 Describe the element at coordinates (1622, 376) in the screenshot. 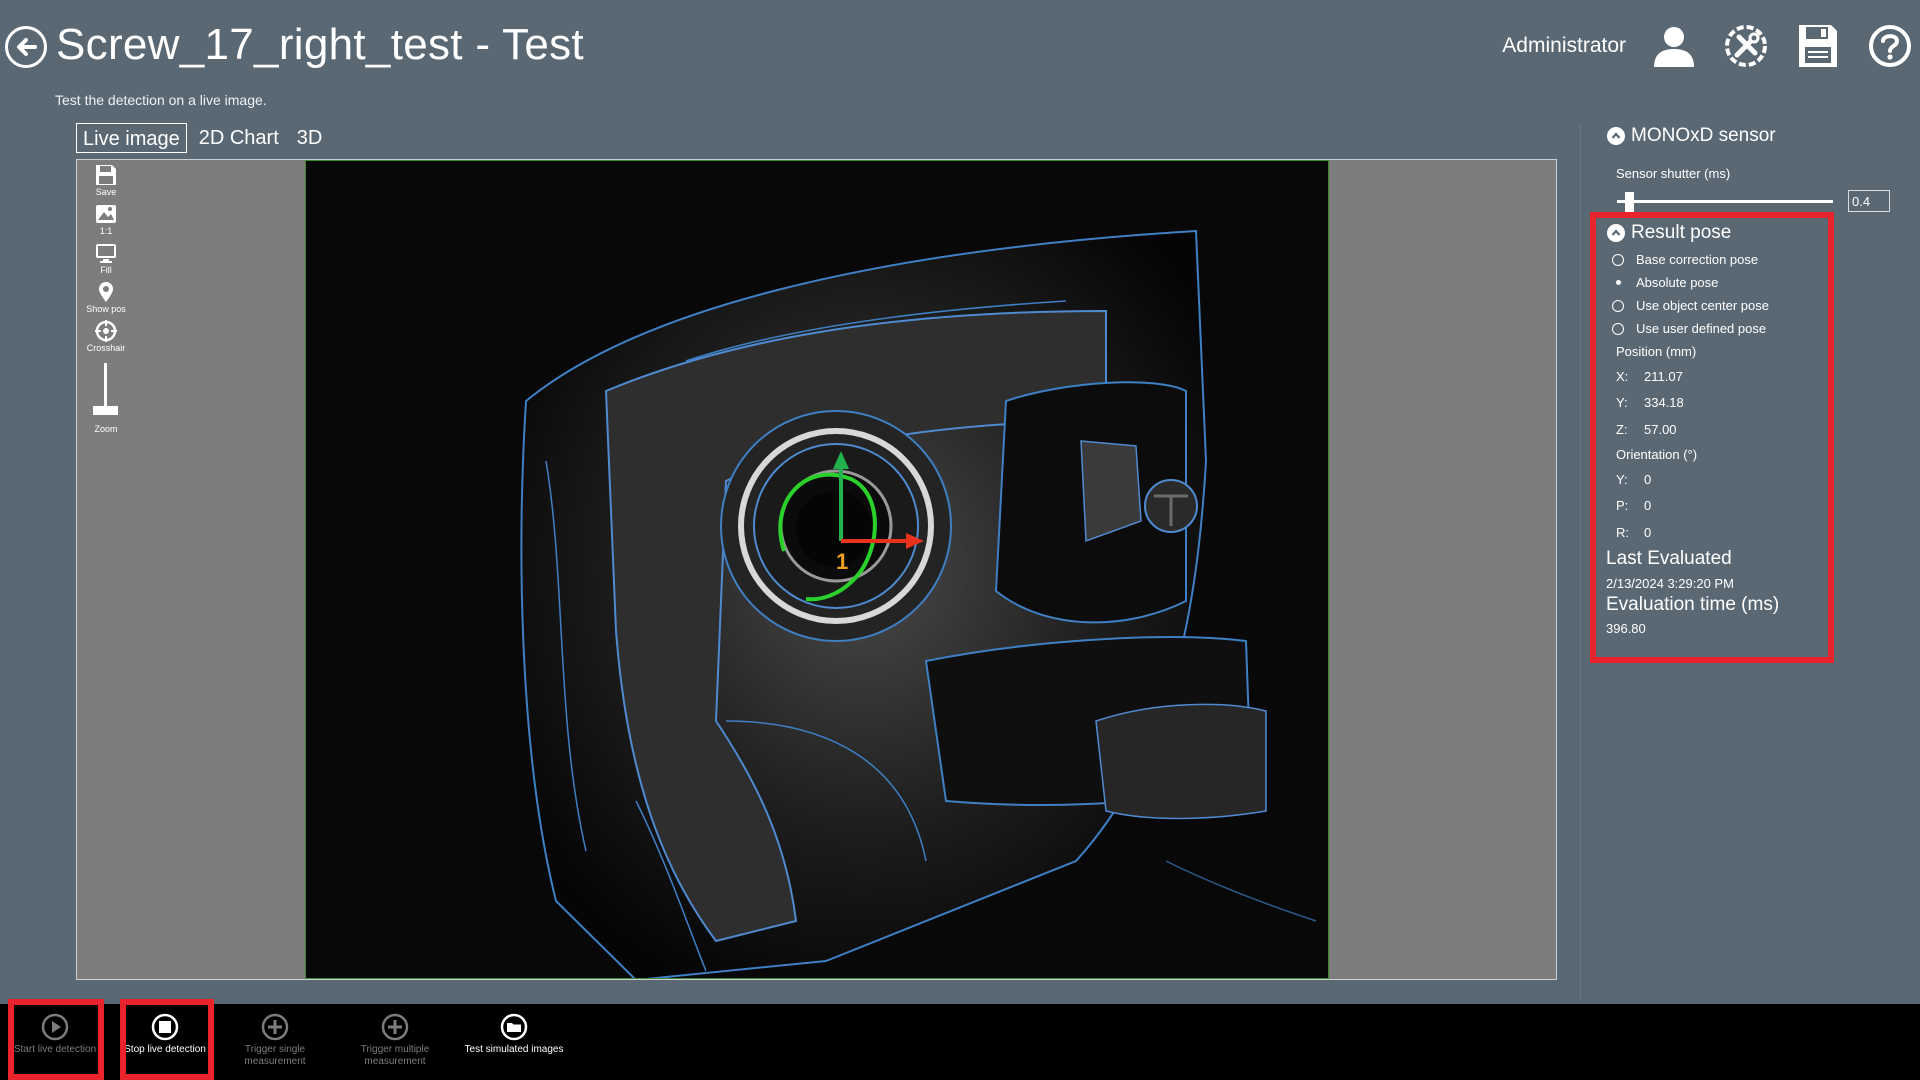

I see `position-x-label: X:` at that location.